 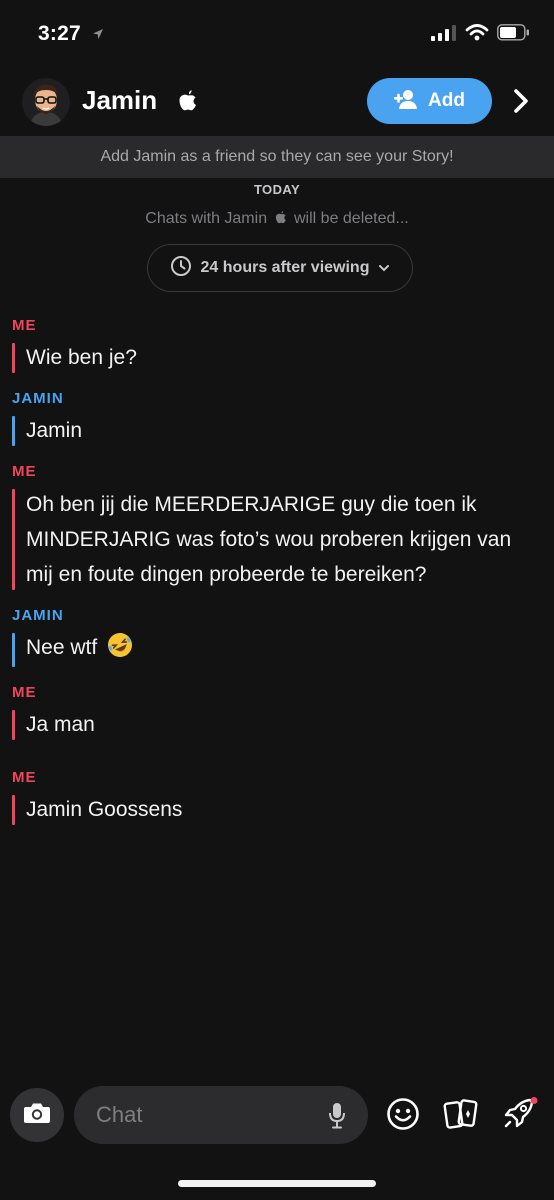 I want to click on laughing-emoji-icon, so click(x=120, y=650).